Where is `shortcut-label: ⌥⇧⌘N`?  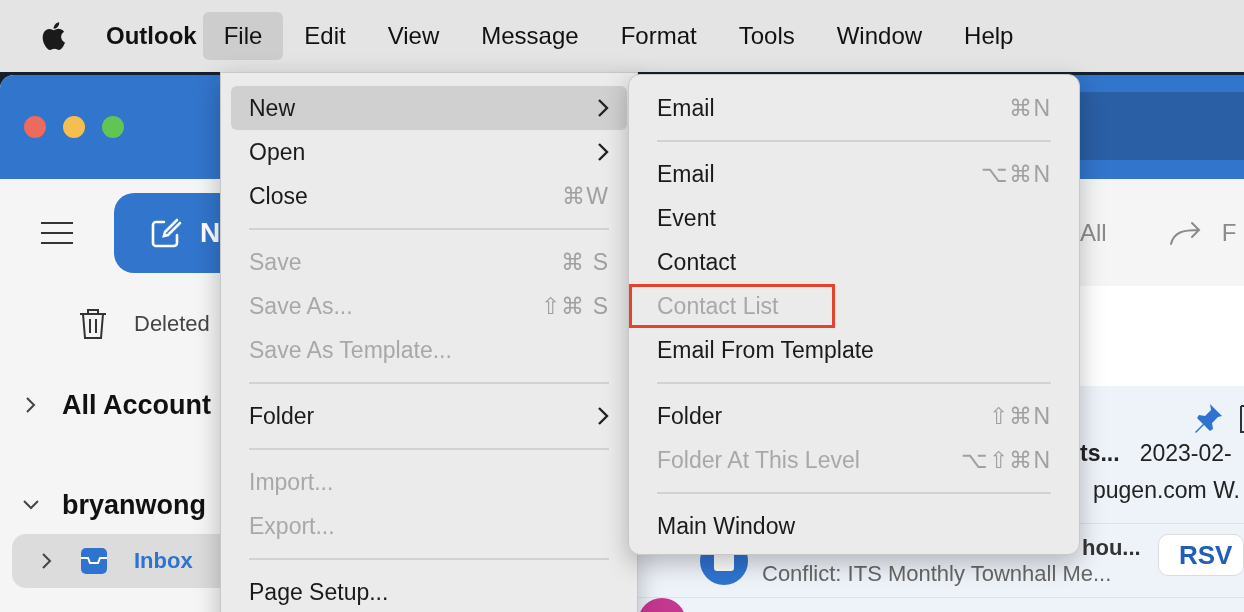
shortcut-label: ⌥⇧⌘N is located at coordinates (1006, 460).